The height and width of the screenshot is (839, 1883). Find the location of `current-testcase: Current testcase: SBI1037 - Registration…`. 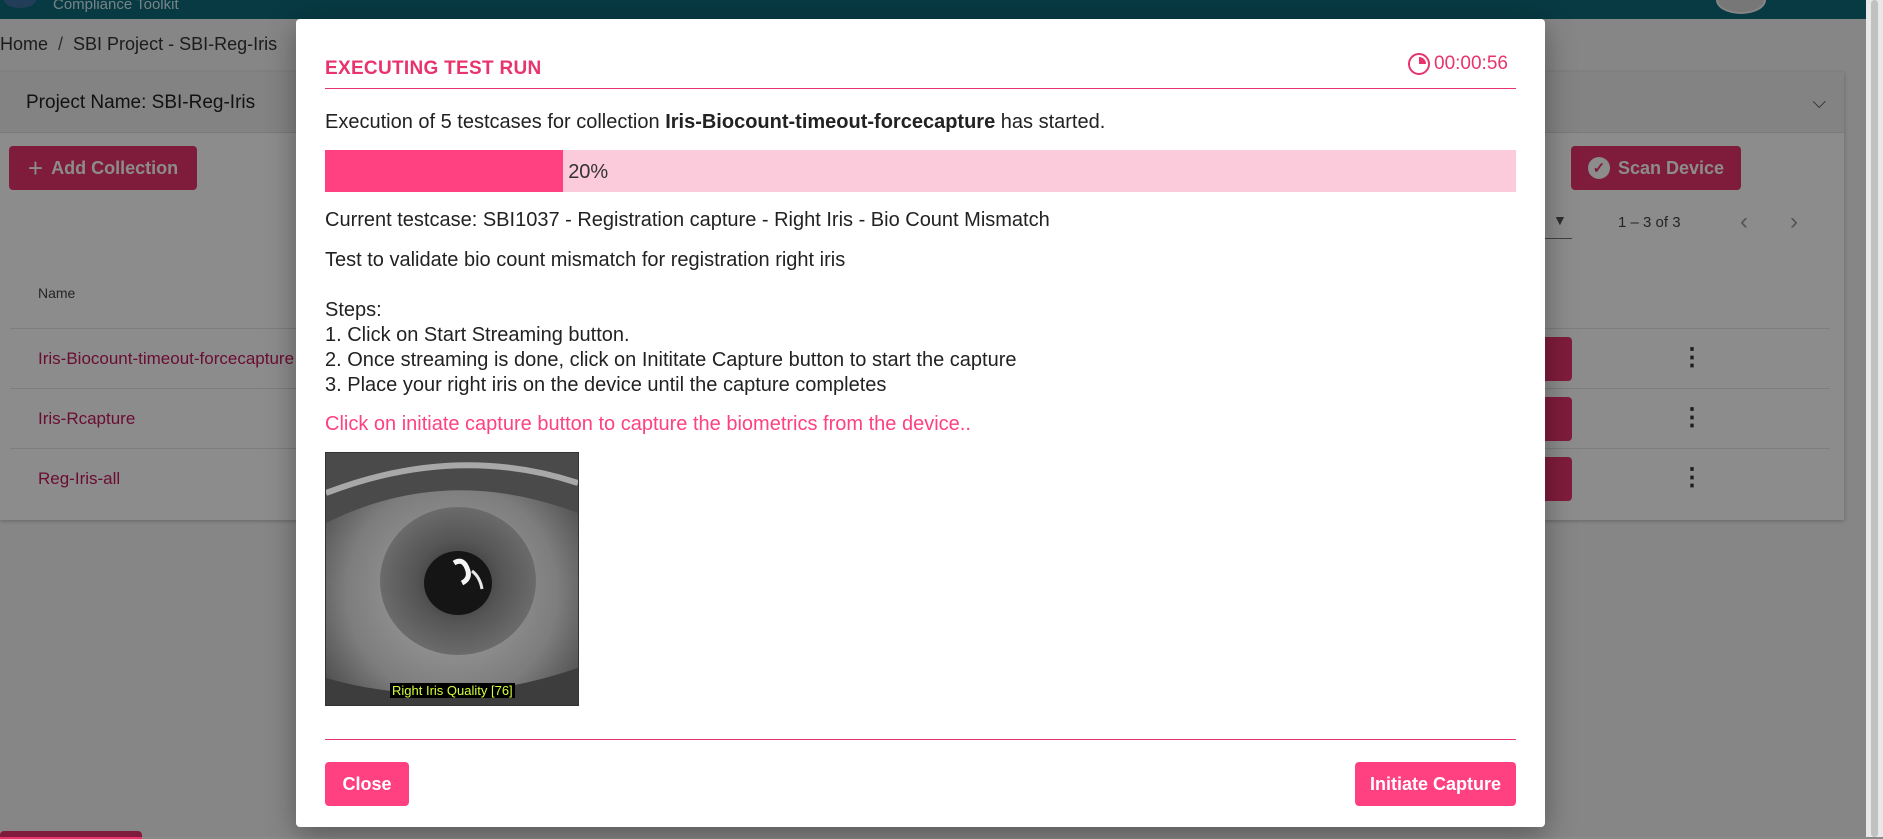

current-testcase: Current testcase: SBI1037 - Registration… is located at coordinates (687, 220).